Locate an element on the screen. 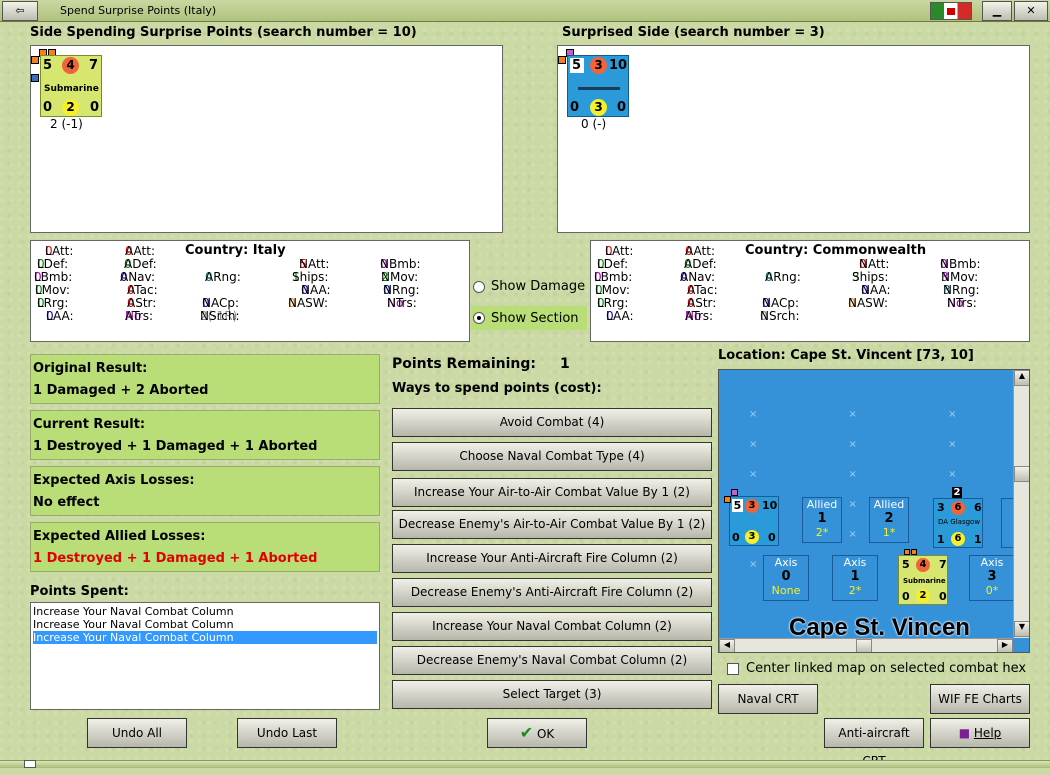 The width and height of the screenshot is (1050, 775). counter-label: Submarine is located at coordinates (71, 89).